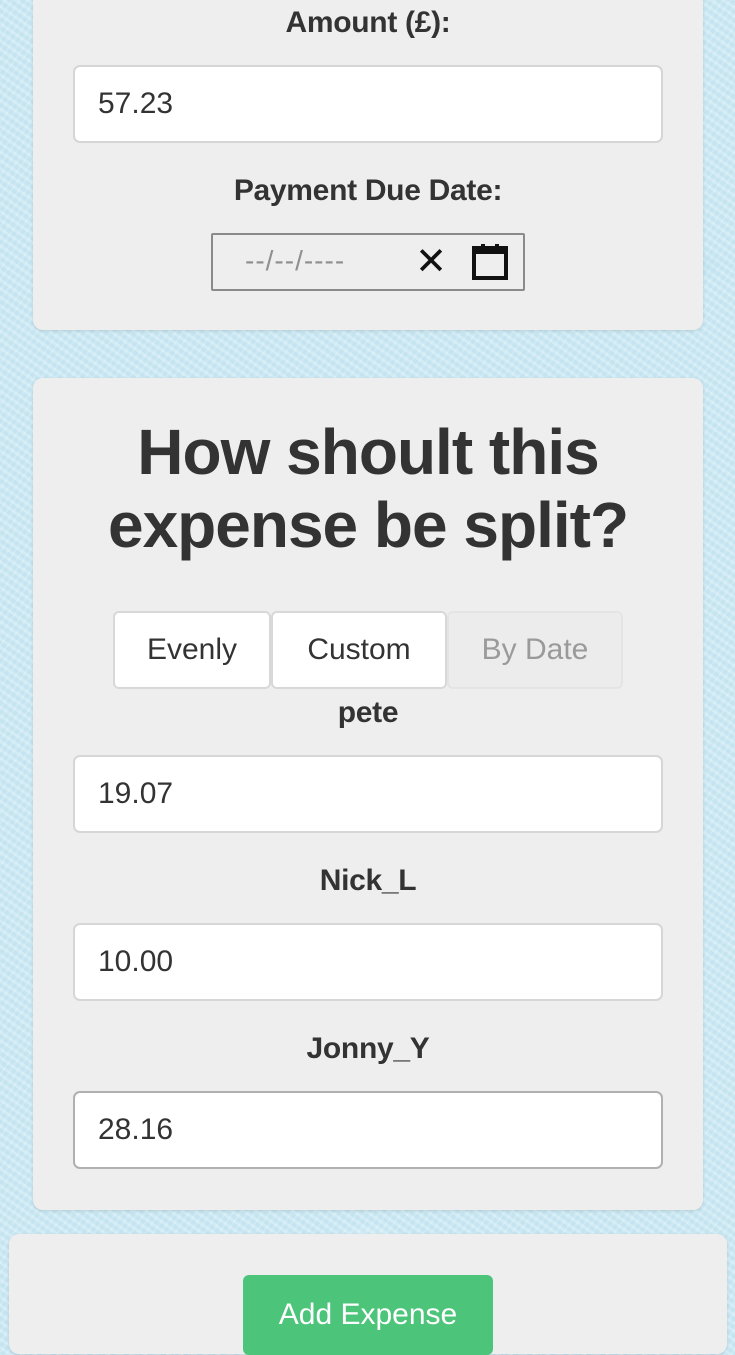 The height and width of the screenshot is (1355, 735). Describe the element at coordinates (368, 452) in the screenshot. I see `split-heading-line-1: How shoult this` at that location.